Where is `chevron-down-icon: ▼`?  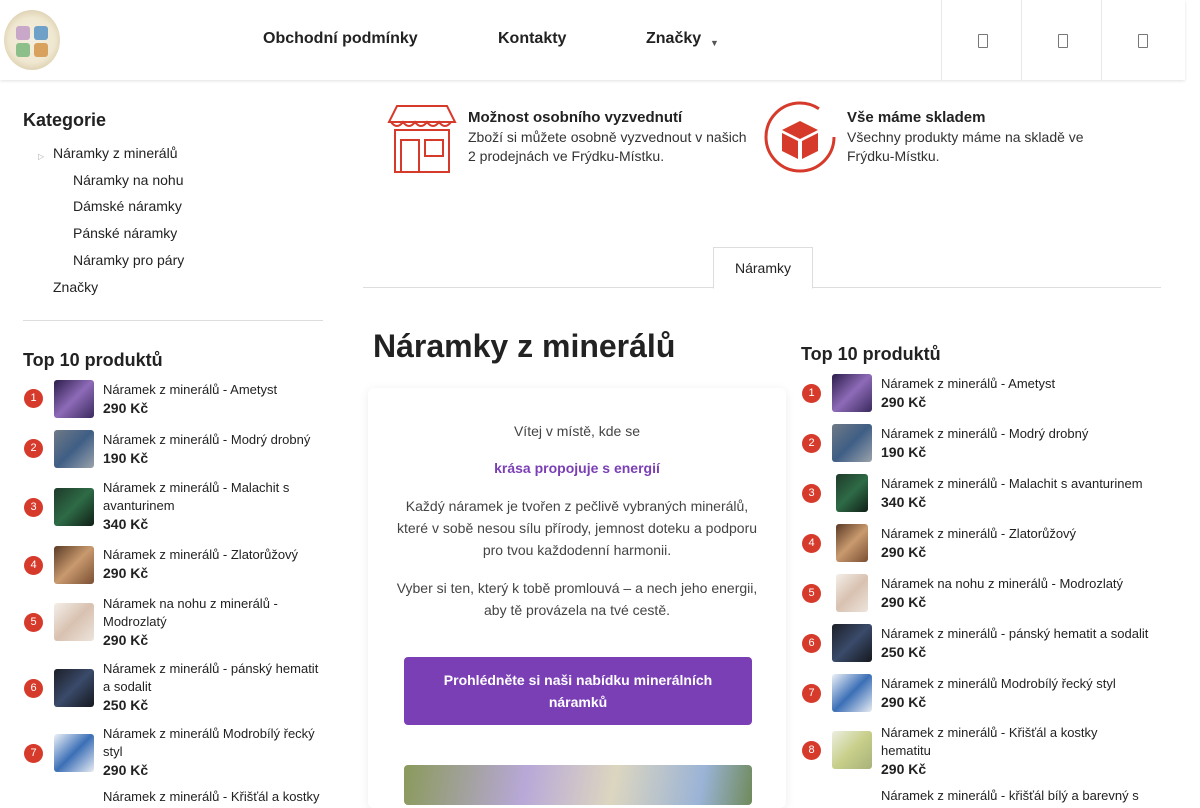
chevron-down-icon: ▼ is located at coordinates (714, 43).